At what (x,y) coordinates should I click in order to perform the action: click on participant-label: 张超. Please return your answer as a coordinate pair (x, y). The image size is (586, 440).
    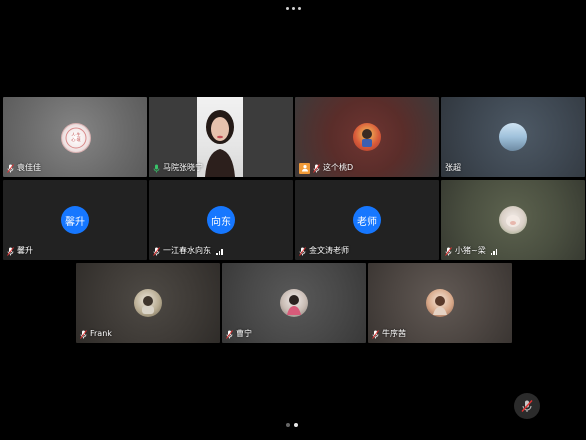
    Looking at the image, I should click on (453, 168).